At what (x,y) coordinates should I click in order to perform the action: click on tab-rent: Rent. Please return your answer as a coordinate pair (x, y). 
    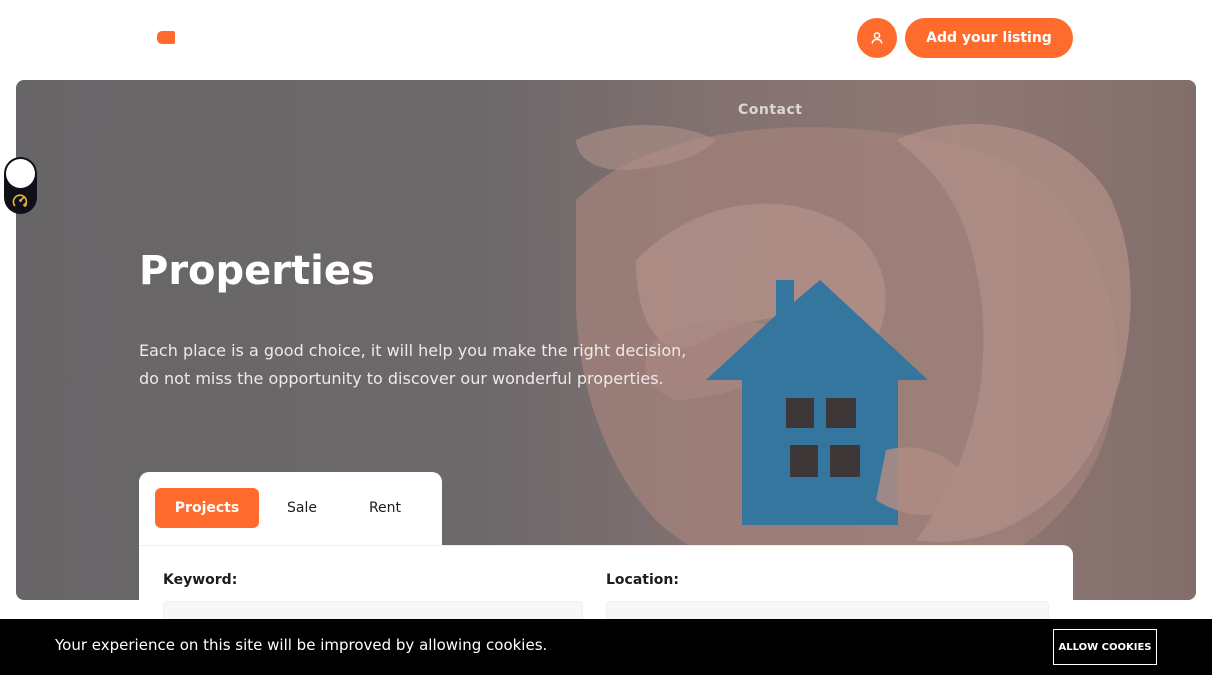
    Looking at the image, I should click on (385, 508).